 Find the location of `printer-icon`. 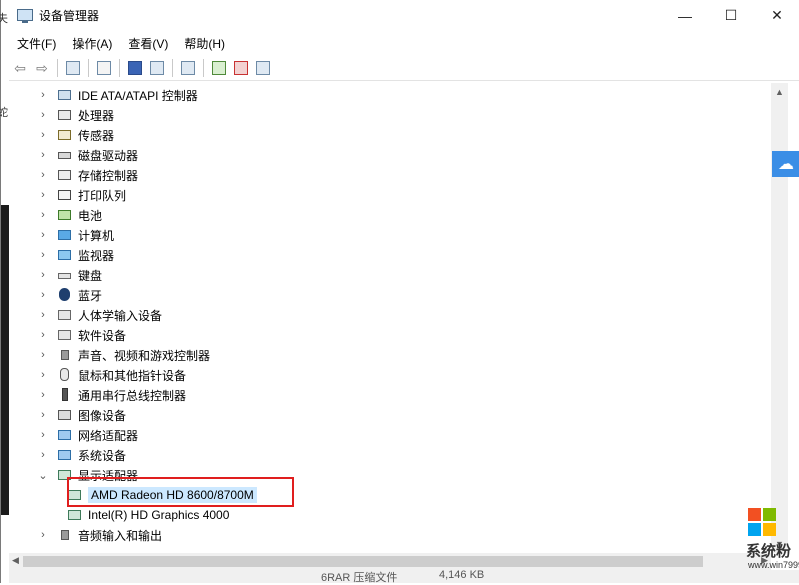

printer-icon is located at coordinates (65, 195).